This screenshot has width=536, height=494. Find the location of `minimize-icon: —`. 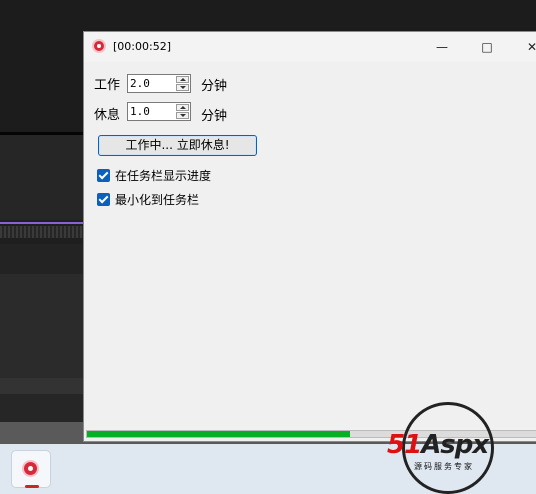

minimize-icon: — is located at coordinates (442, 47).